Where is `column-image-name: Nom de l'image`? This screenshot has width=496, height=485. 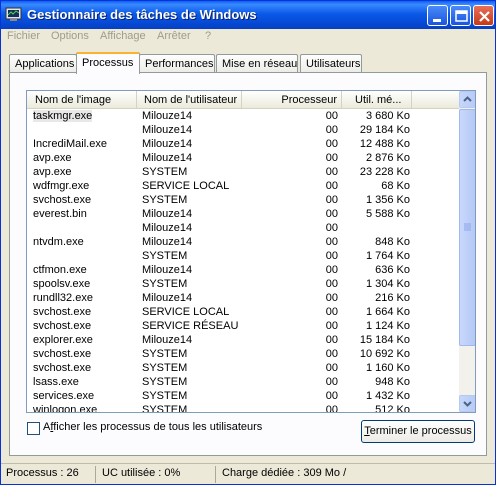 column-image-name: Nom de l'image is located at coordinates (82, 100).